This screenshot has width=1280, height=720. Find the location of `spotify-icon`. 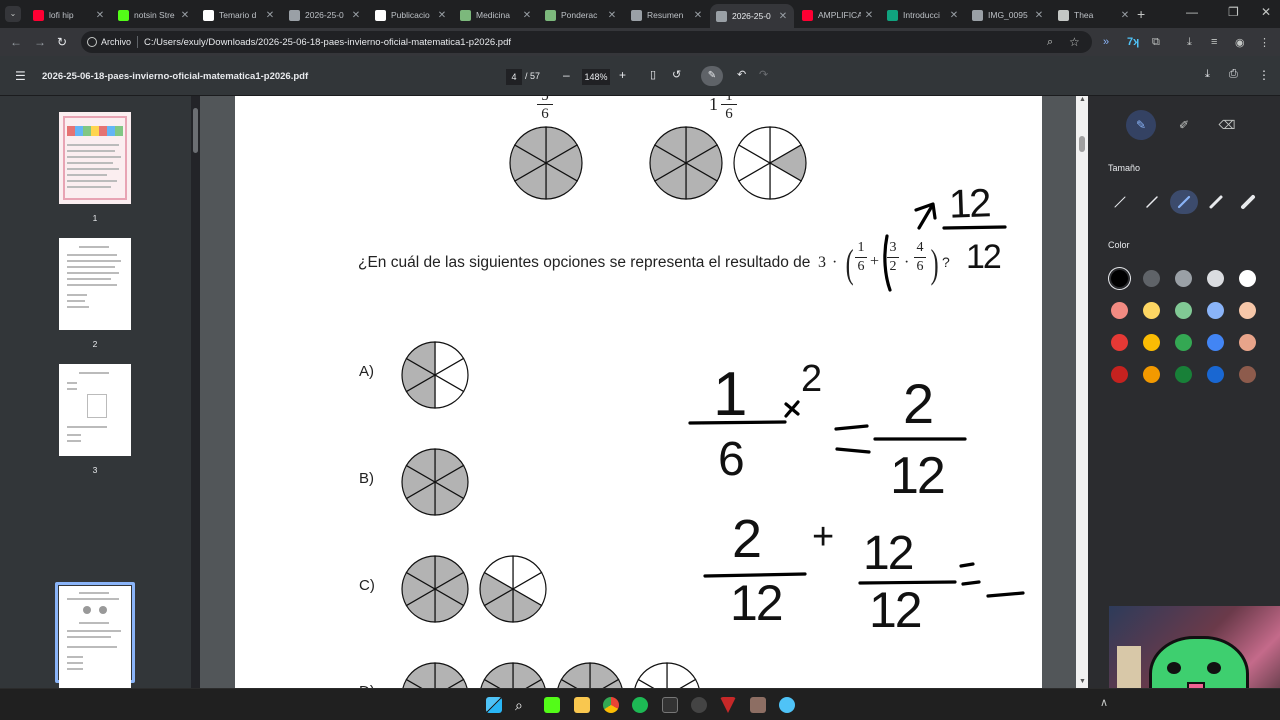

spotify-icon is located at coordinates (640, 705).